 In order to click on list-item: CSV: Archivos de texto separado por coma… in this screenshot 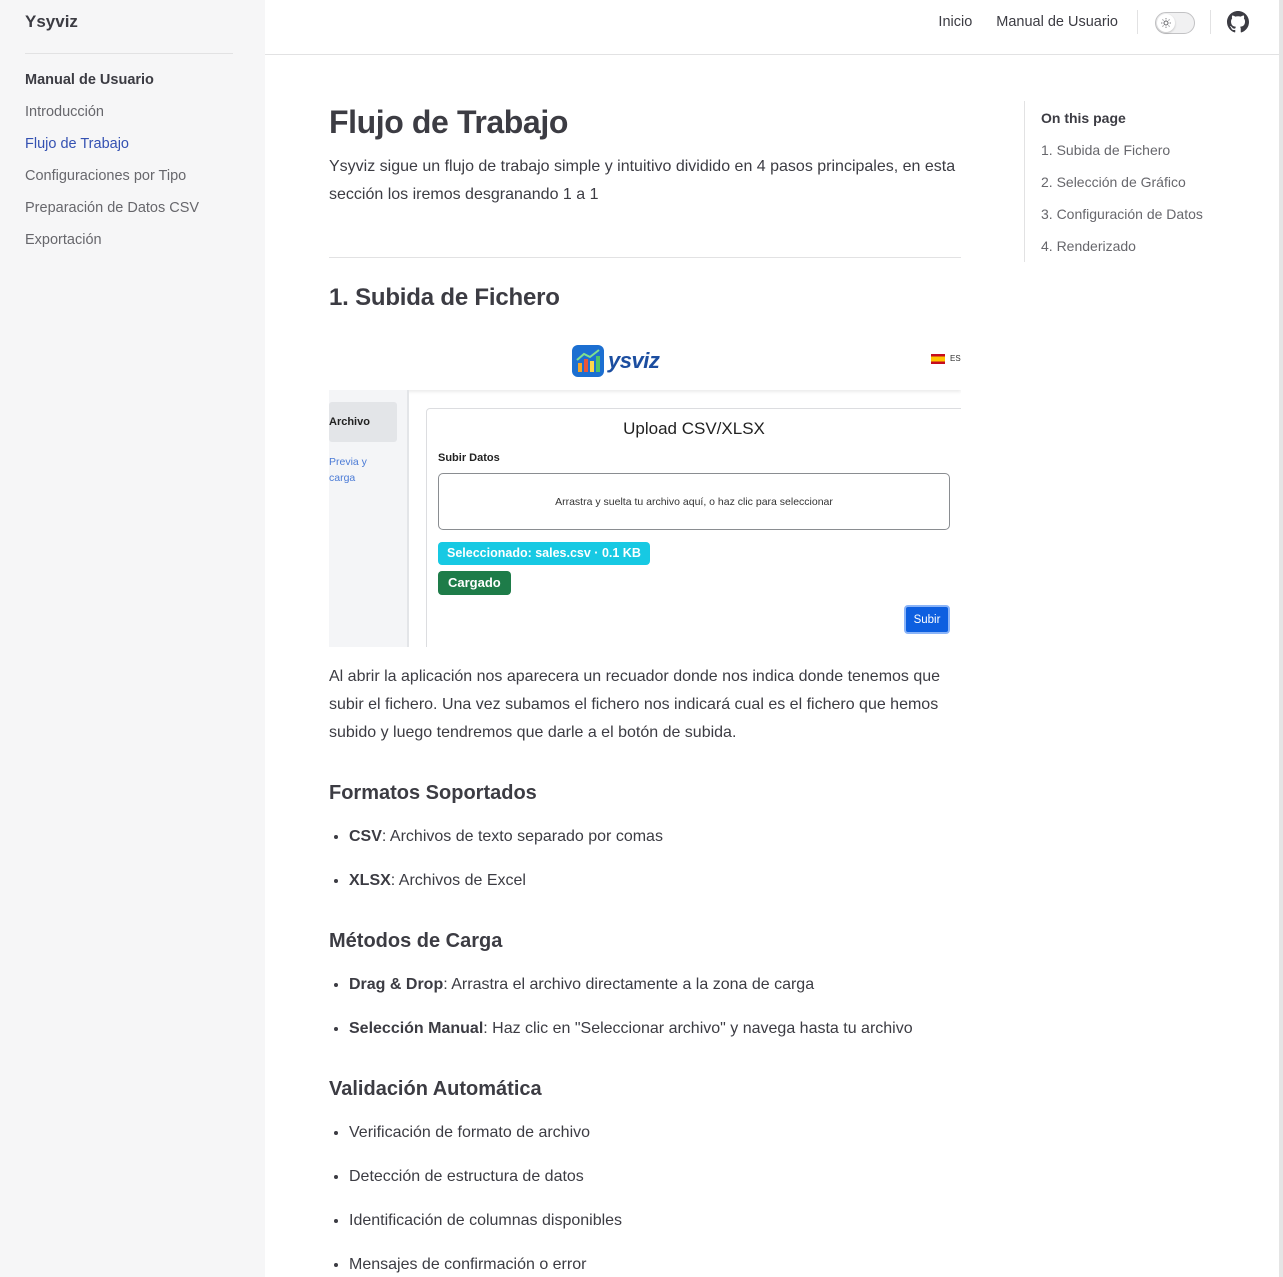, I will do `click(655, 845)`.